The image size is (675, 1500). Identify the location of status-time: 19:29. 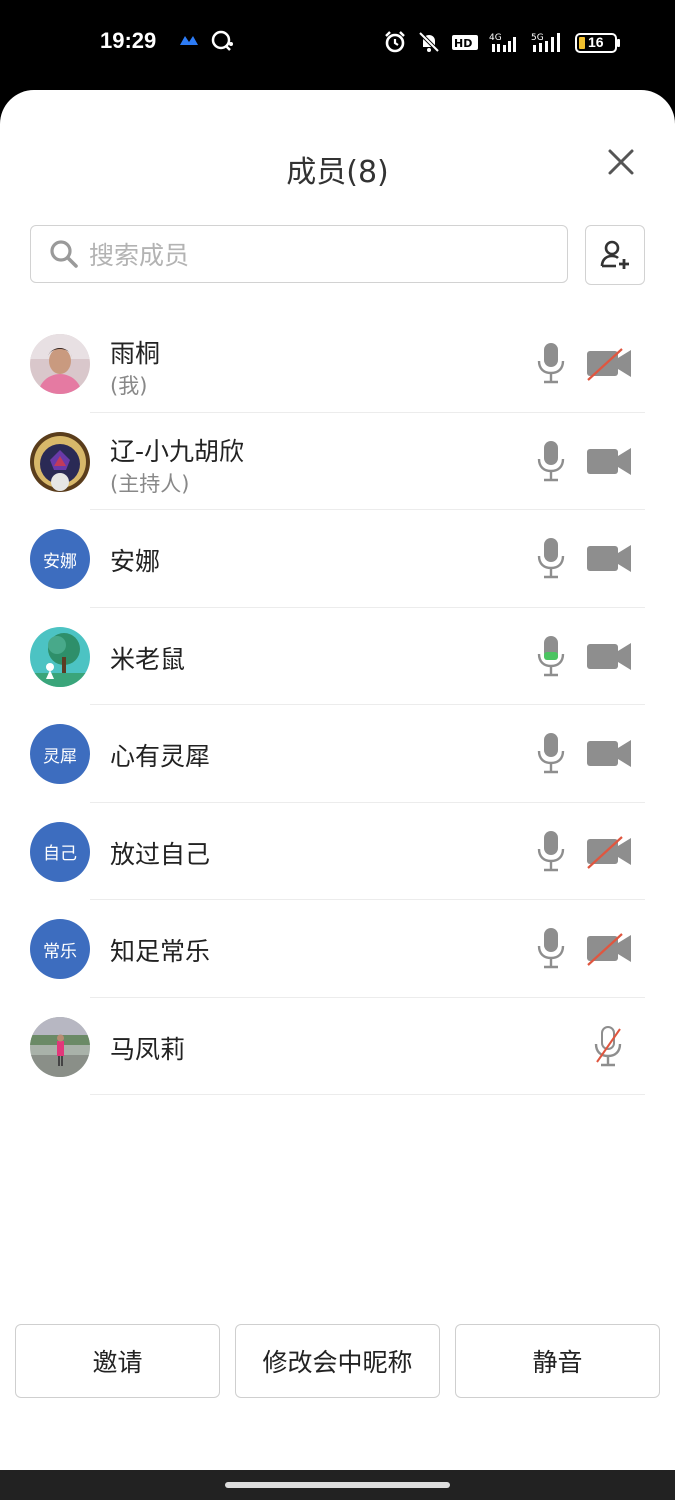
(128, 40).